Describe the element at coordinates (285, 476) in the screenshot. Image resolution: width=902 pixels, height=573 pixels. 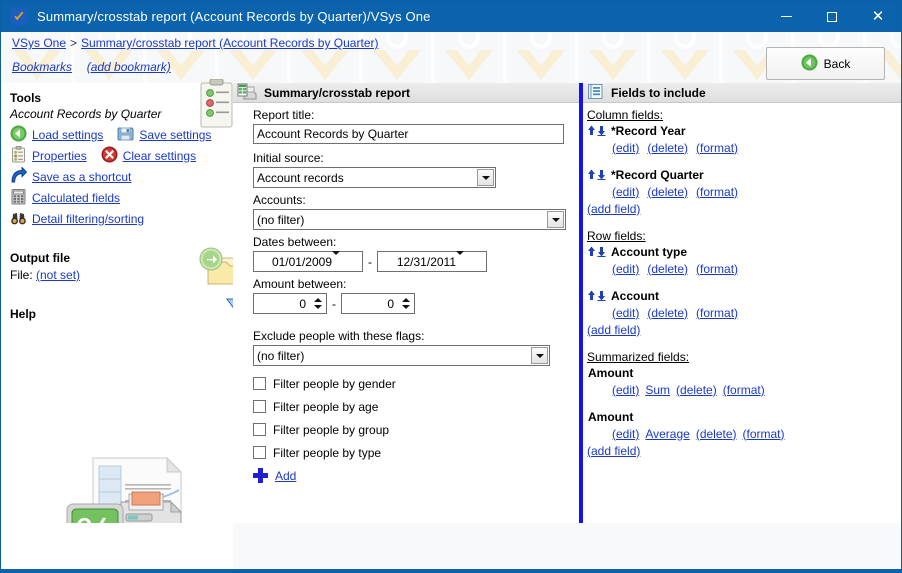
I see `add-filter-link: Add` at that location.